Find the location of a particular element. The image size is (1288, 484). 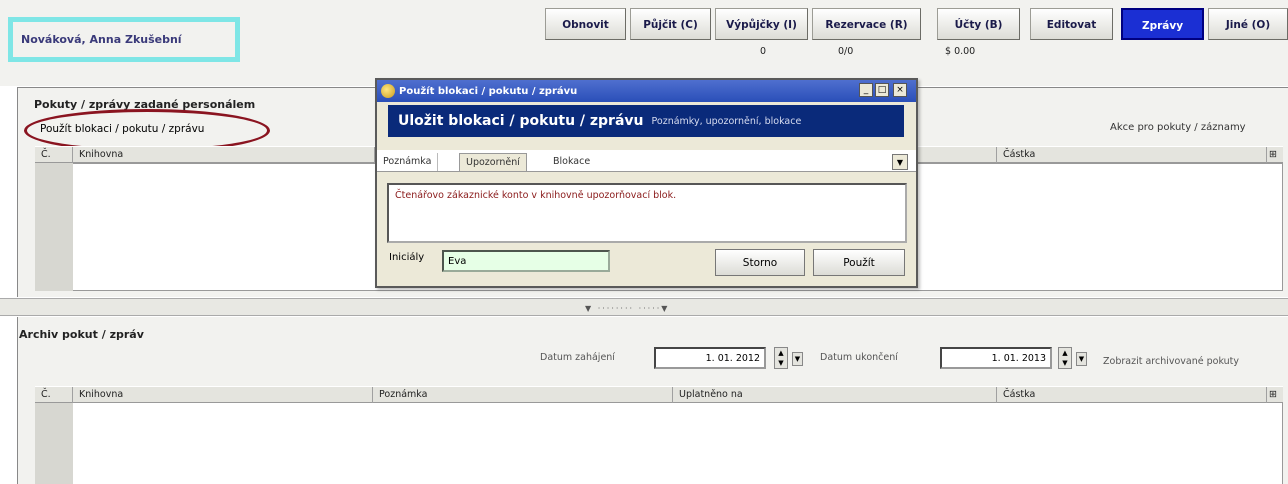

end-date-input: 1. 01. 2013 is located at coordinates (996, 358).